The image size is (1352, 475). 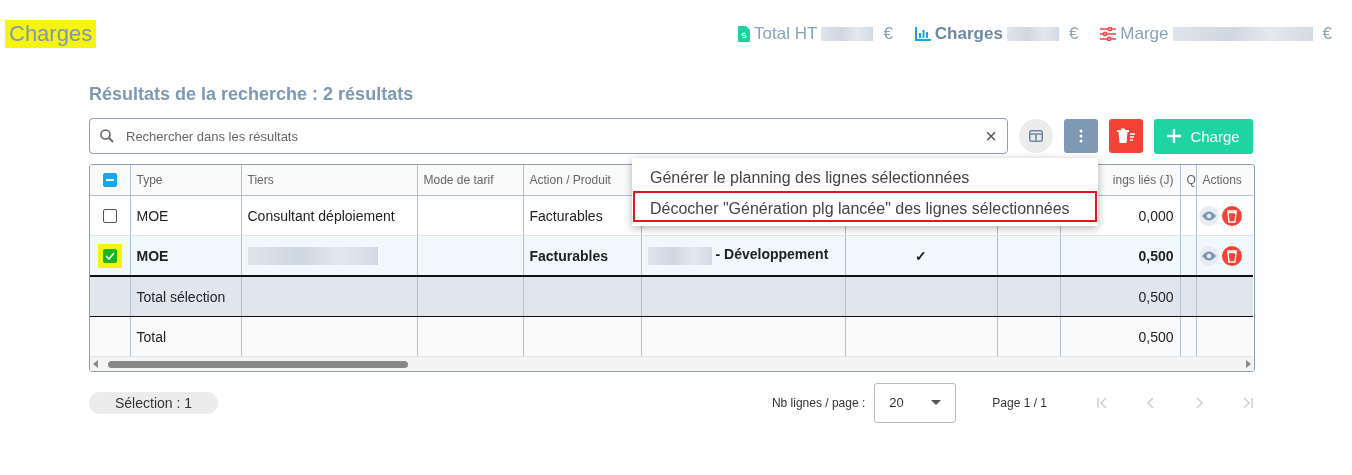 What do you see at coordinates (154, 402) in the screenshot?
I see `selection-count: Sélection : 1` at bounding box center [154, 402].